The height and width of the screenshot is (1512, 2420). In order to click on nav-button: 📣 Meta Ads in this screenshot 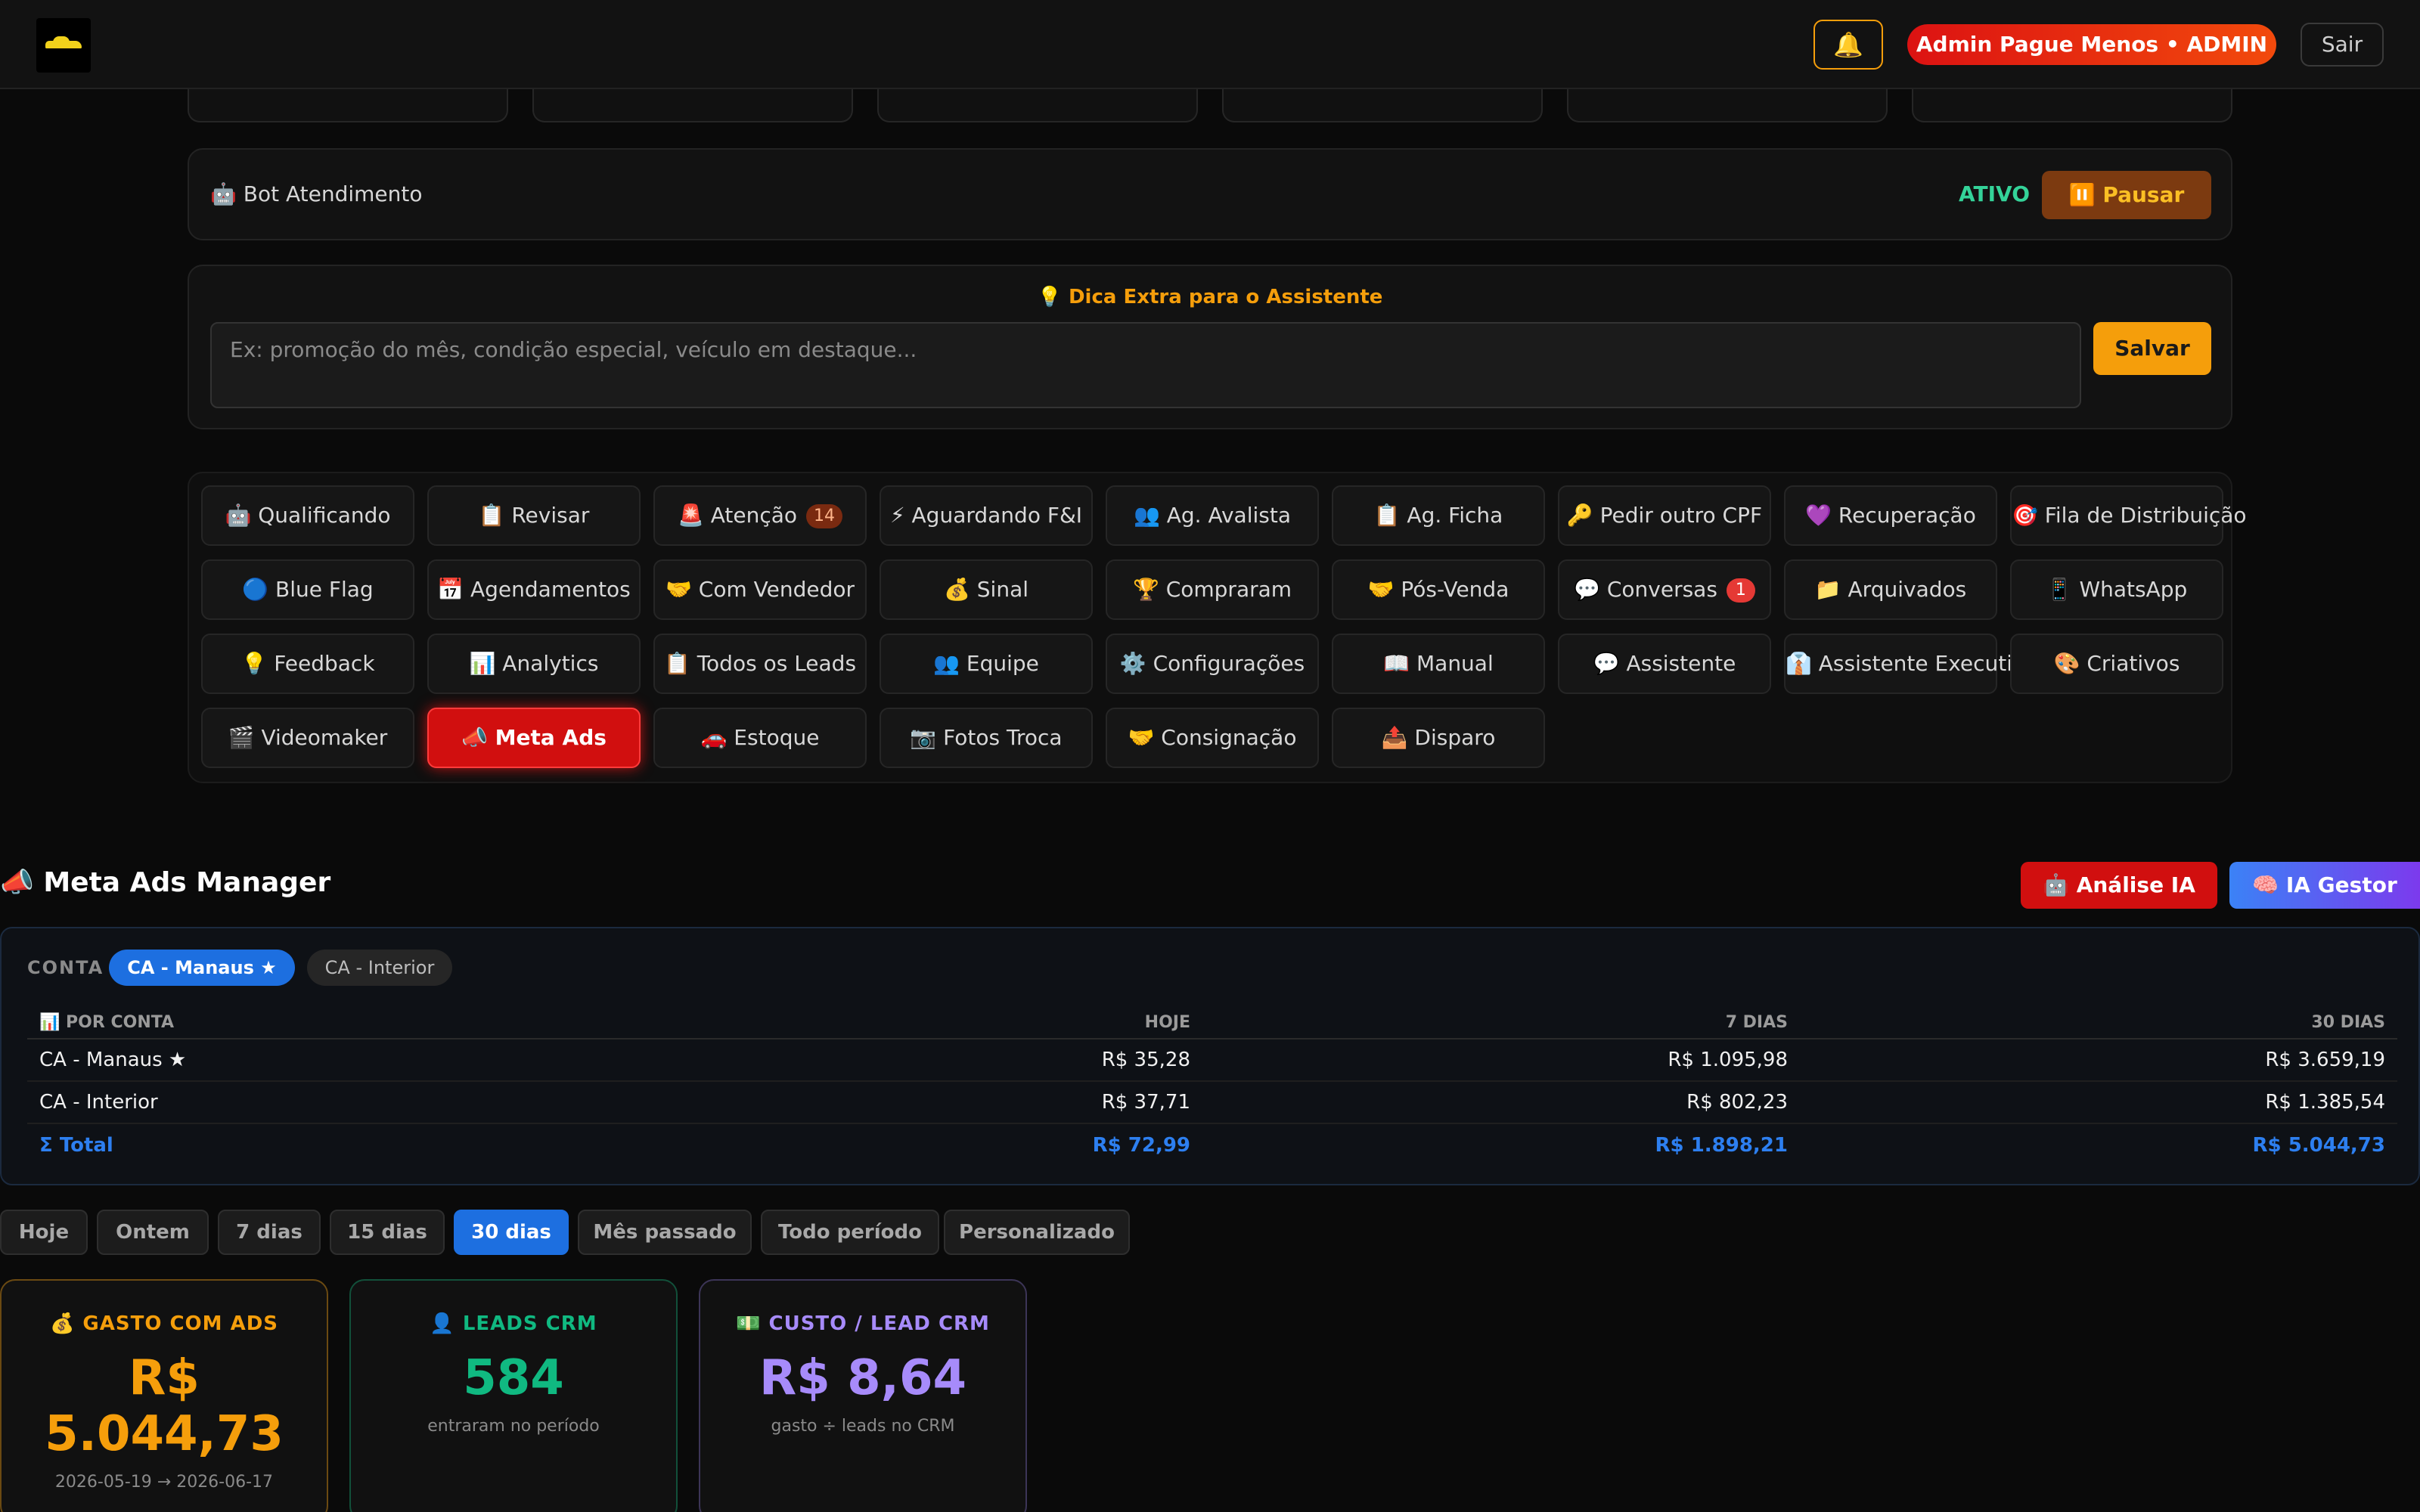, I will do `click(534, 738)`.